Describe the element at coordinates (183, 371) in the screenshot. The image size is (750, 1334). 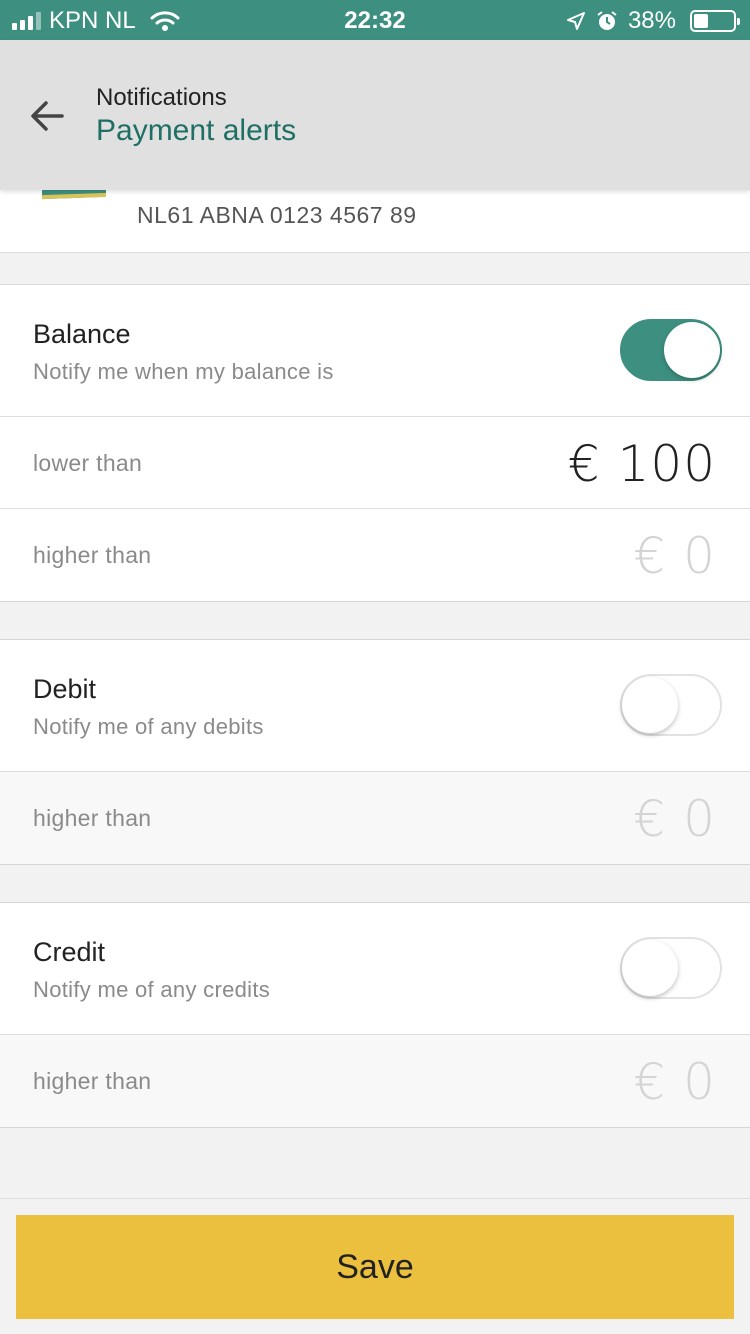
I see `balance-description: Notify me when my balance is` at that location.